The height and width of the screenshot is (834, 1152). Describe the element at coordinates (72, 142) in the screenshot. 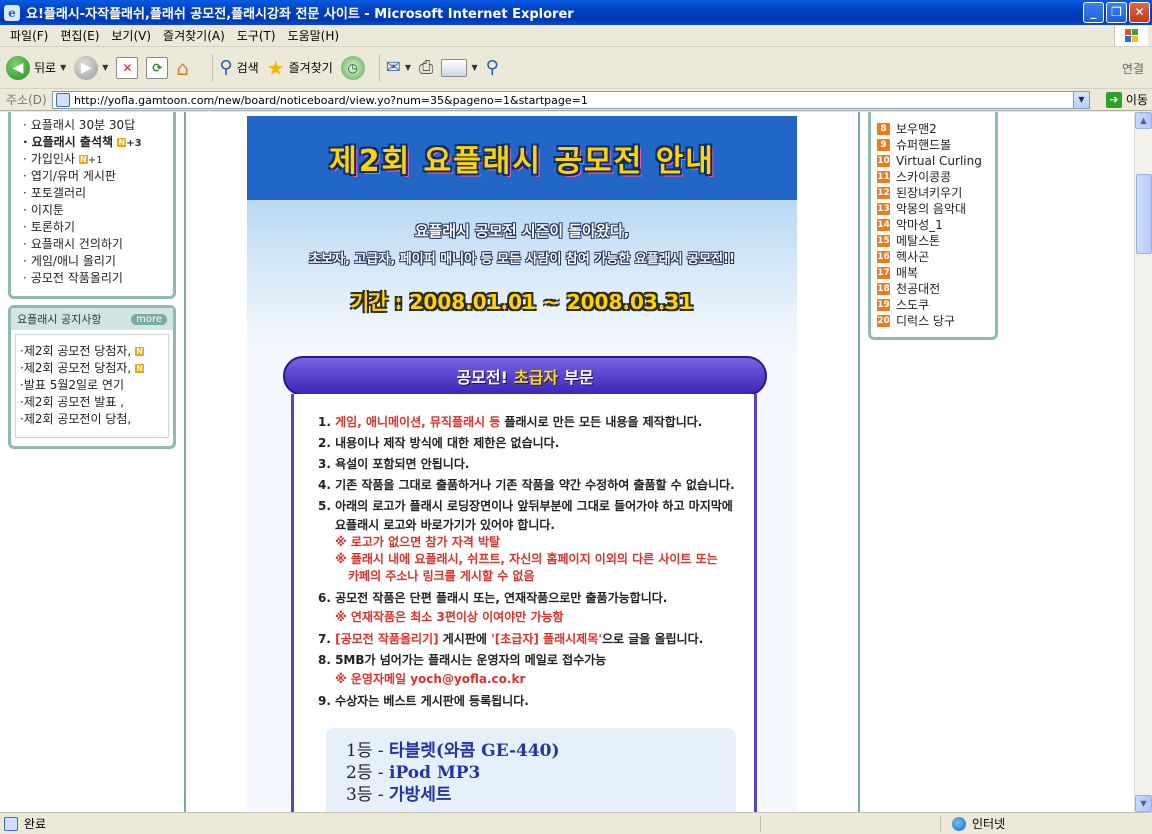

I see `menu-item-label: 요플래시 출석책` at that location.